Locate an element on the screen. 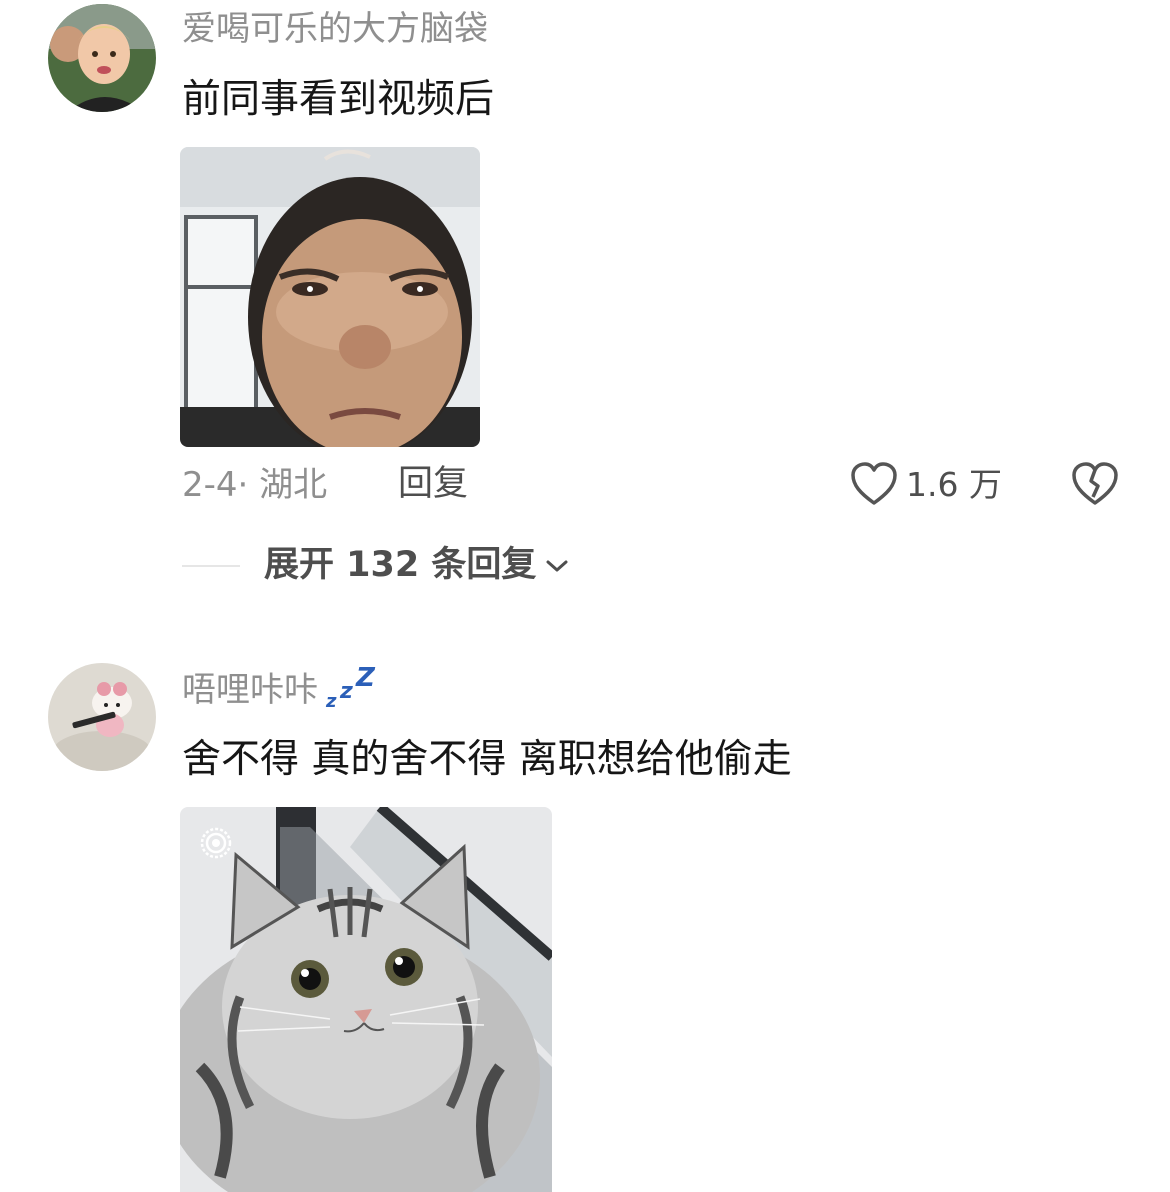 This screenshot has height=1192, width=1170. username: 唔哩咔咔 is located at coordinates (250, 690).